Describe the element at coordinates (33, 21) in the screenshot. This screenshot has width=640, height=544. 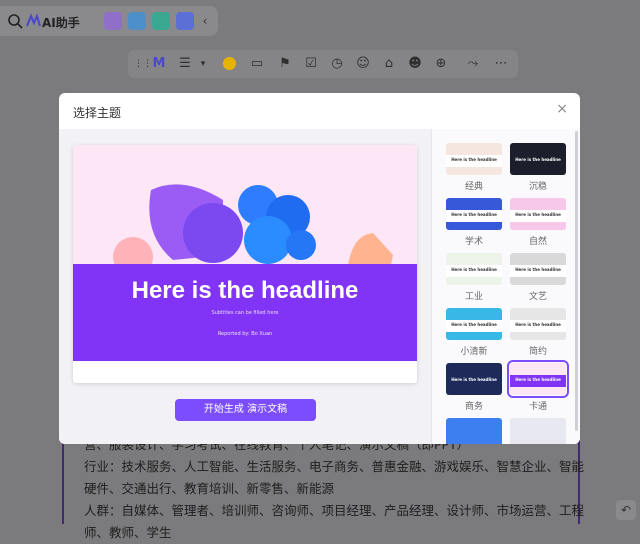
I see `ai-logo-icon` at that location.